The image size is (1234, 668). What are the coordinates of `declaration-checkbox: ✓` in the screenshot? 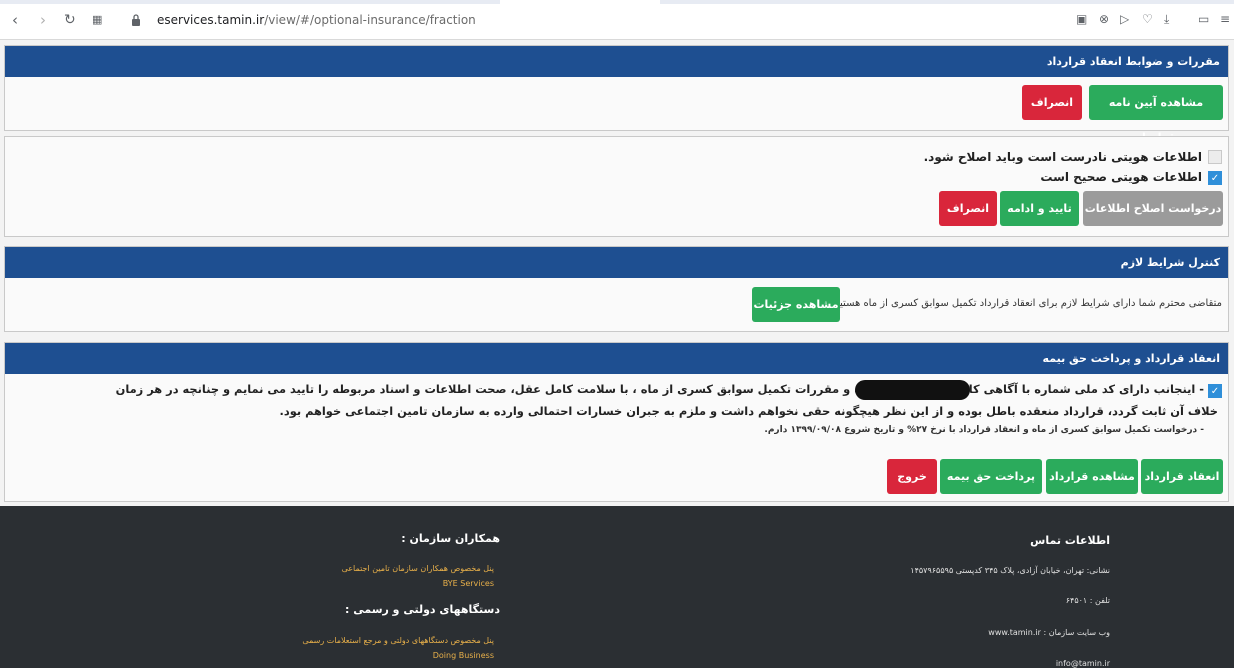 It's located at (1215, 391).